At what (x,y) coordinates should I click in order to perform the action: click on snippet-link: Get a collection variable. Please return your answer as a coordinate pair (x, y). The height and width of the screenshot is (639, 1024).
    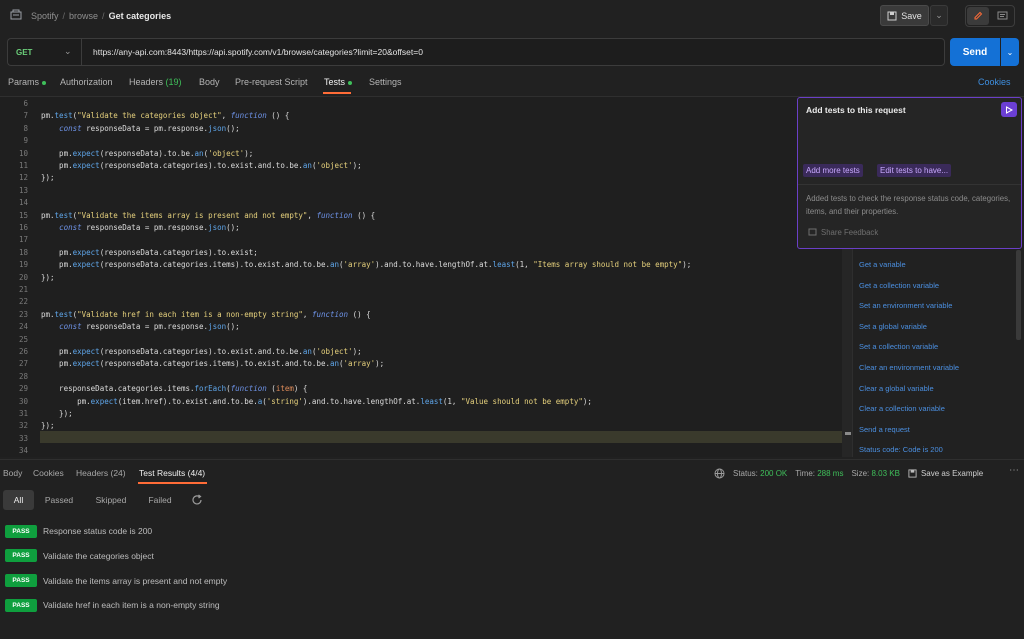
    Looking at the image, I should click on (899, 285).